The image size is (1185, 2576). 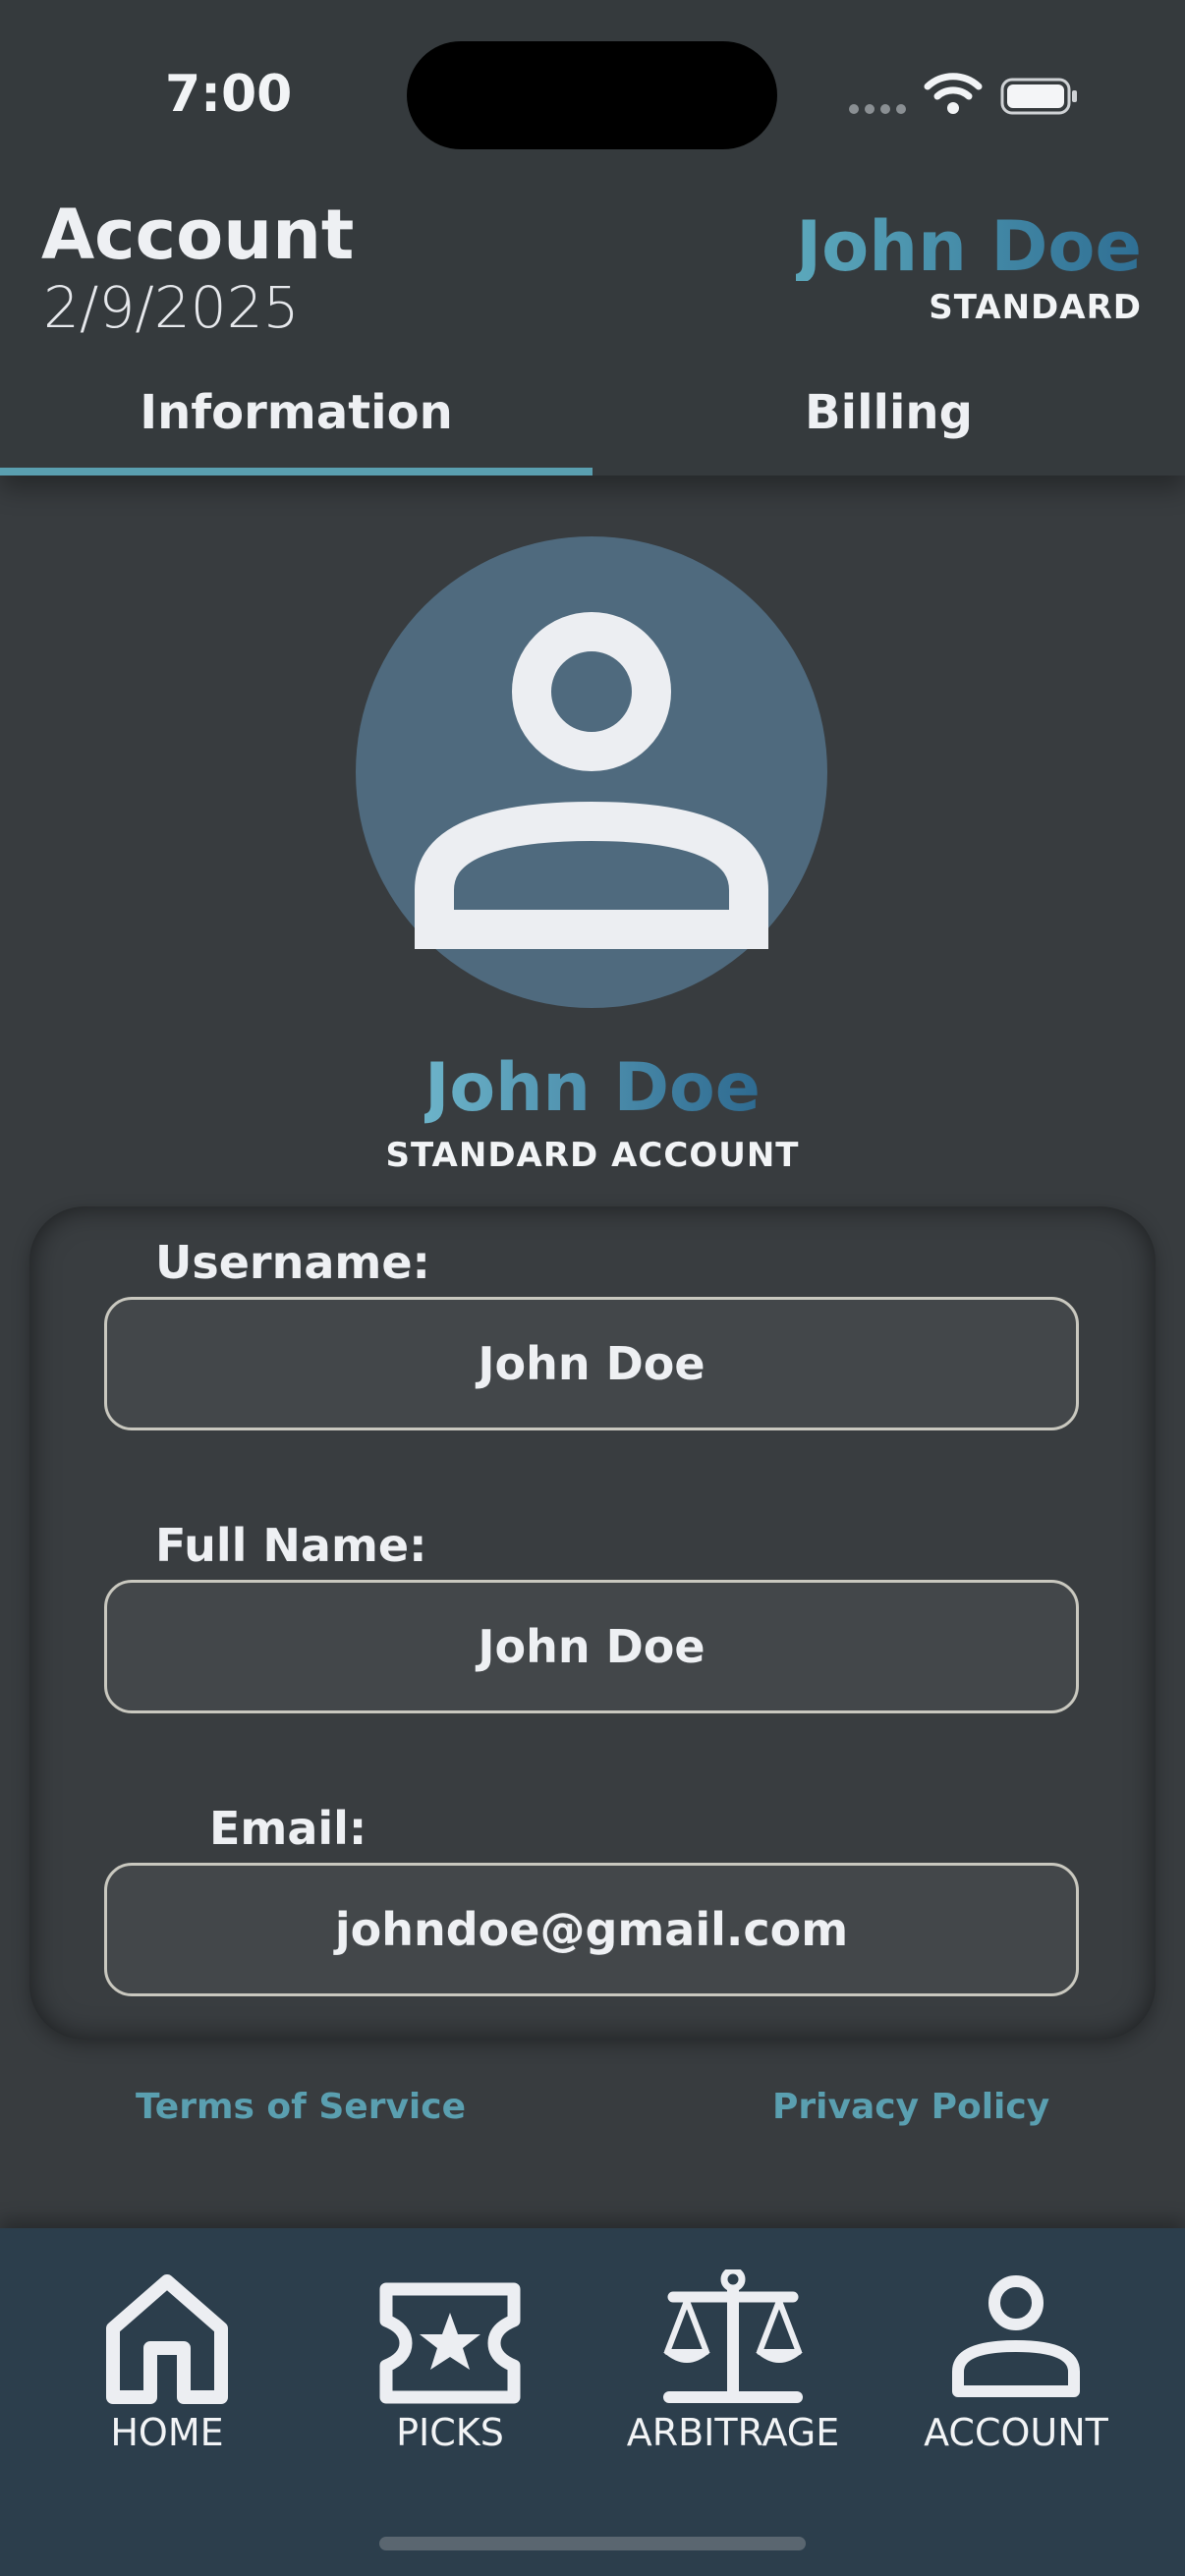 I want to click on dynamic-island, so click(x=592, y=95).